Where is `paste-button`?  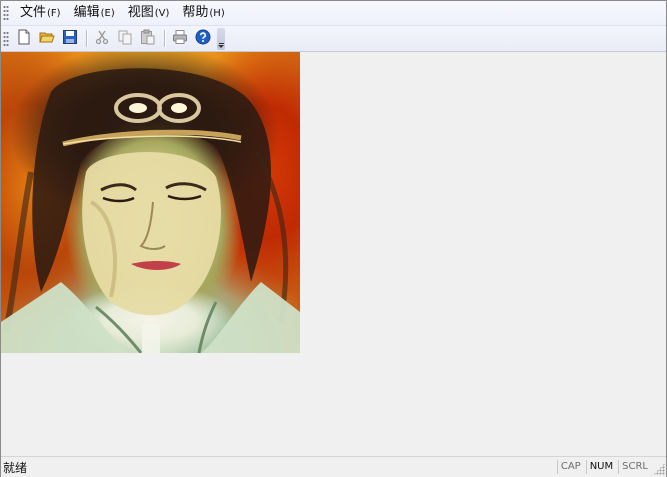
paste-button is located at coordinates (148, 39).